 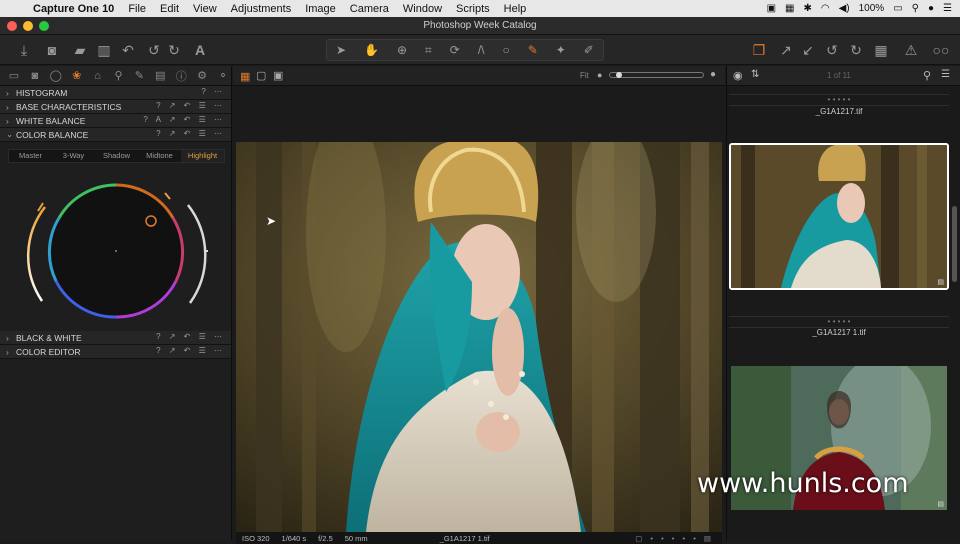 What do you see at coordinates (619, 75) in the screenshot?
I see `zoom-slider-handle` at bounding box center [619, 75].